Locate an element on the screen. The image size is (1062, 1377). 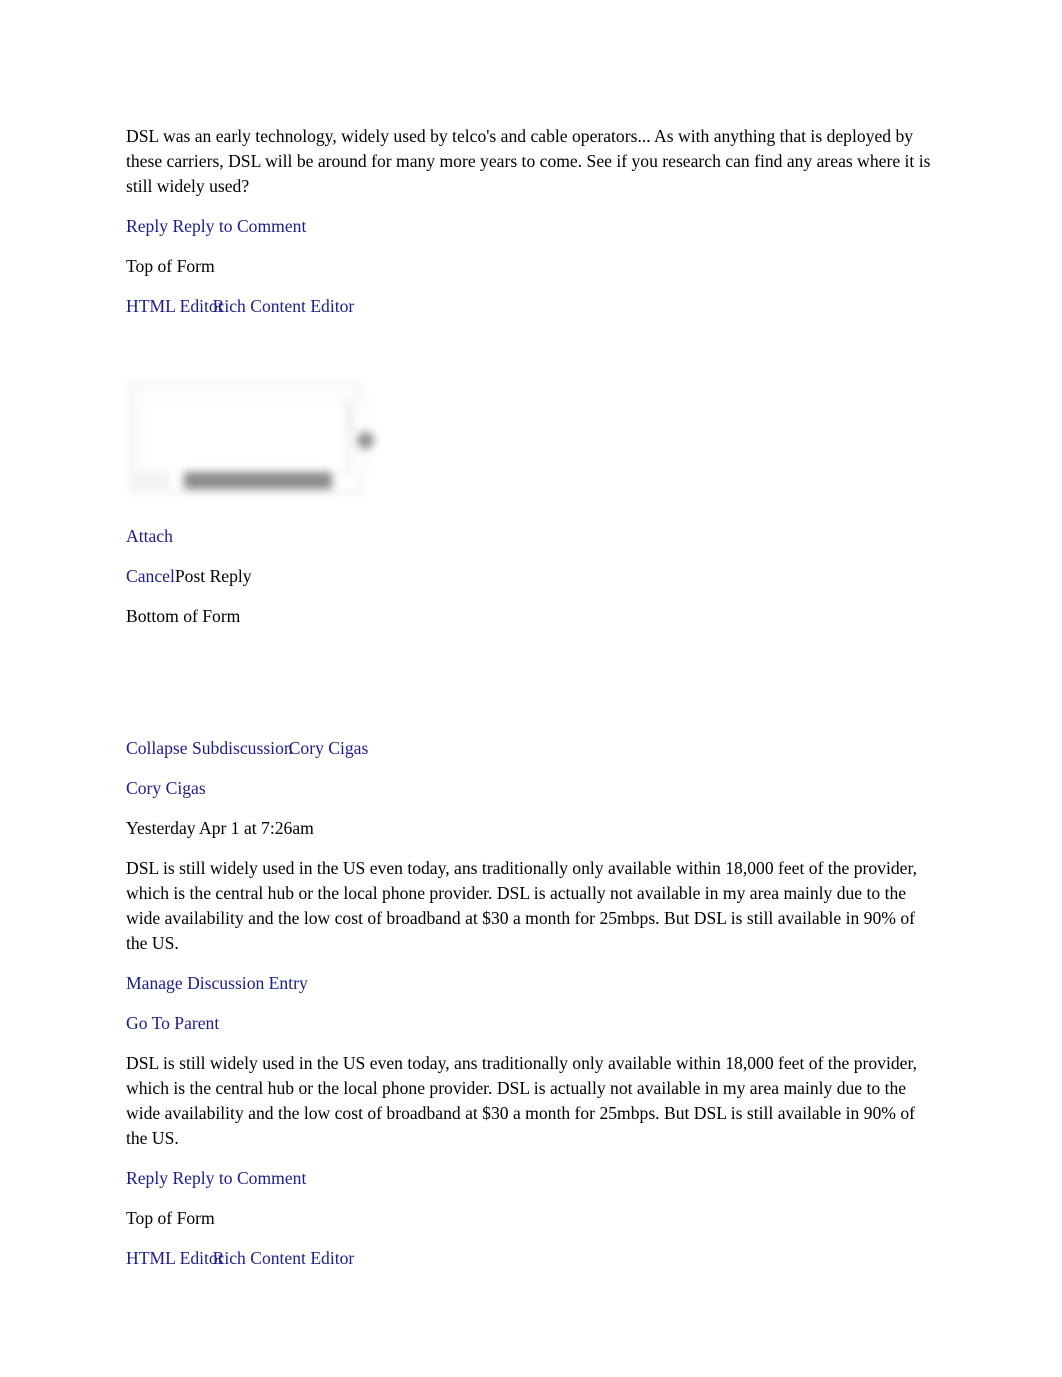
html-editor-link-bottom: HTML Editor is located at coordinates (175, 1258).